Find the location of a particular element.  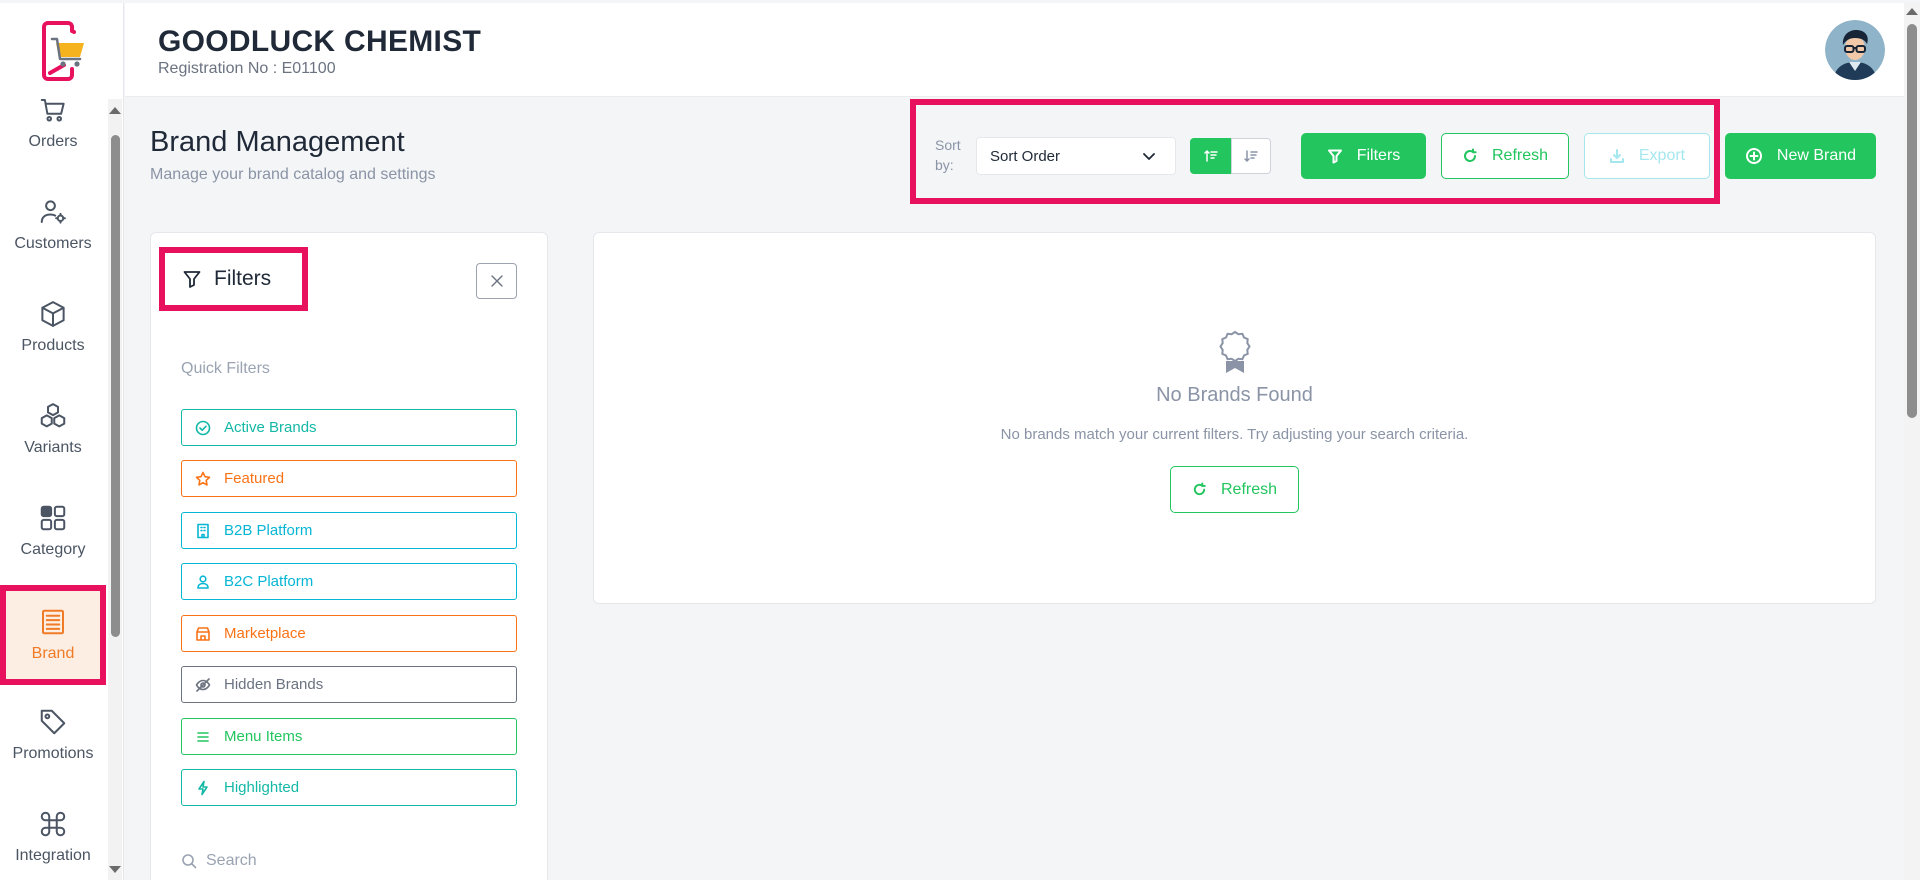

quick-filter-hidden-brands: Hidden Brands is located at coordinates (349, 684).